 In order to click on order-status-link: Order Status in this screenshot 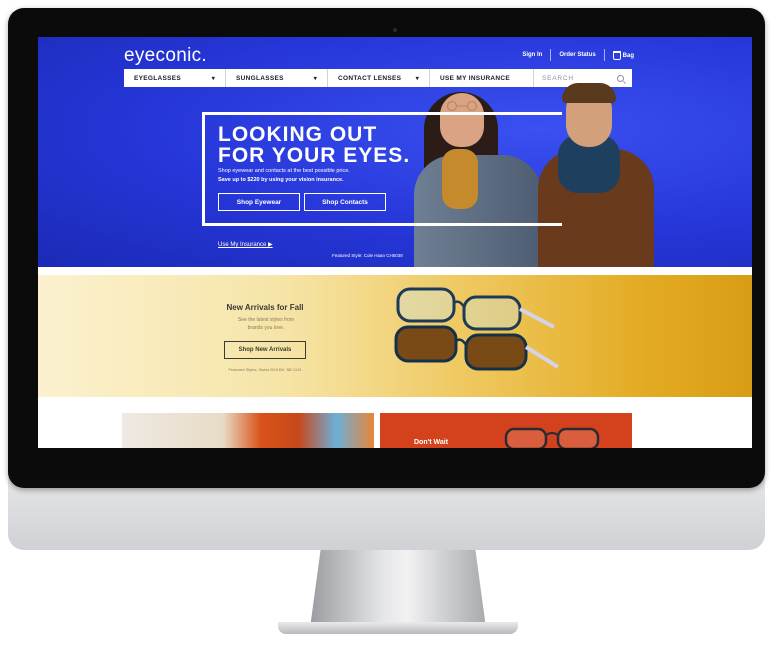, I will do `click(577, 55)`.